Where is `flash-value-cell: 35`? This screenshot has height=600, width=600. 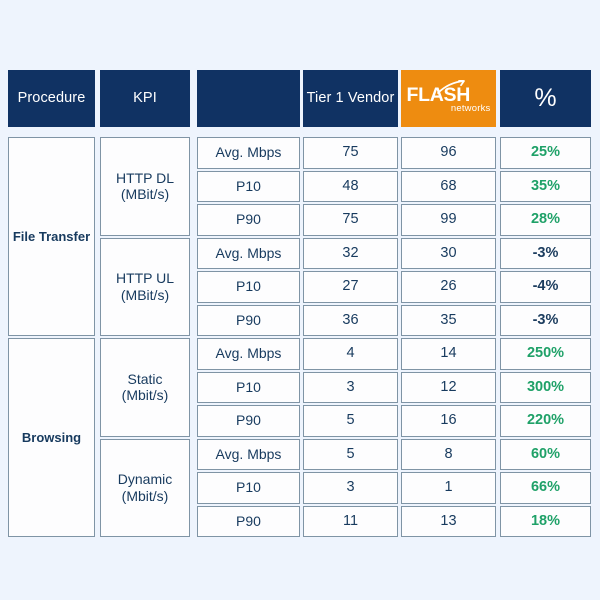
flash-value-cell: 35 is located at coordinates (448, 320).